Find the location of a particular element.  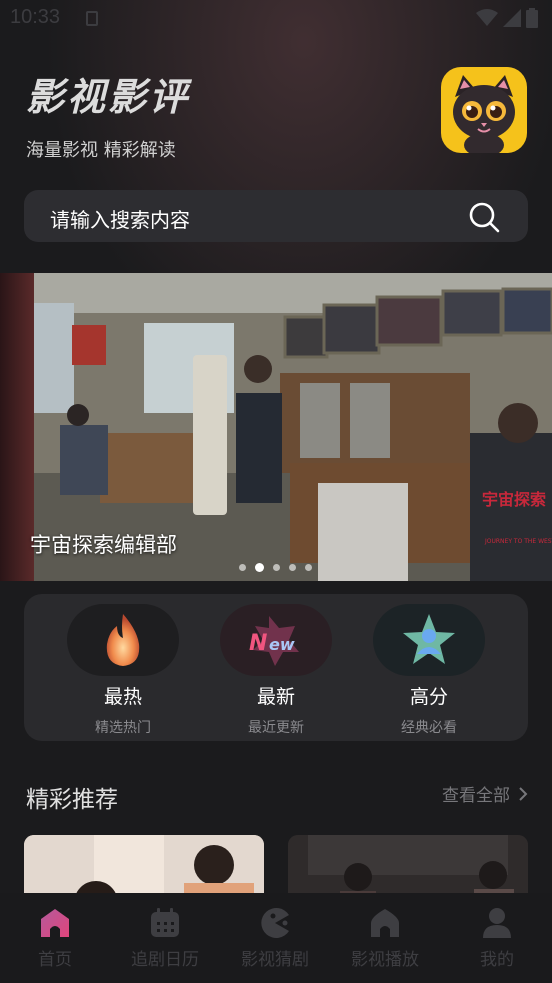

tab-play: 影视播放 is located at coordinates (385, 938).